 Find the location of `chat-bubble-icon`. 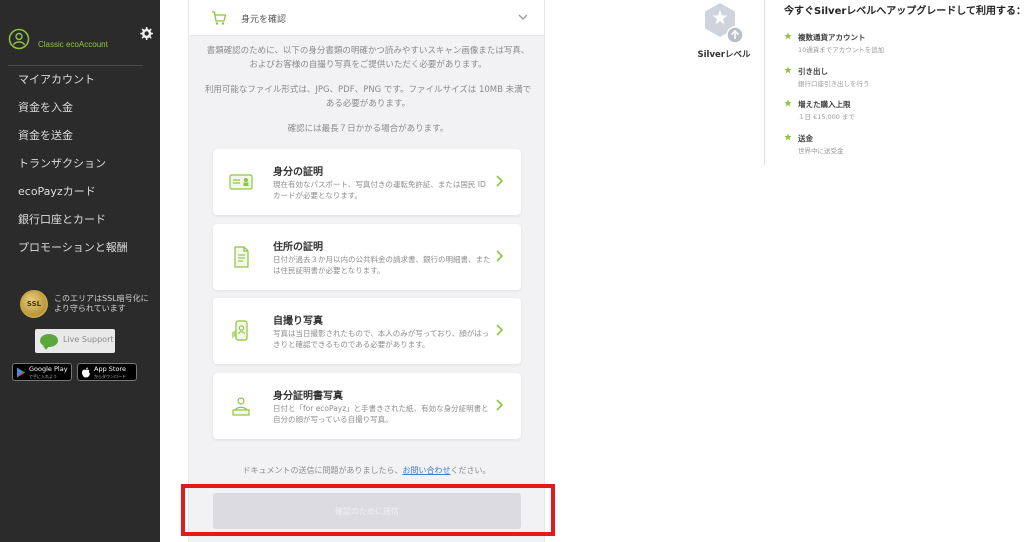

chat-bubble-icon is located at coordinates (49, 342).